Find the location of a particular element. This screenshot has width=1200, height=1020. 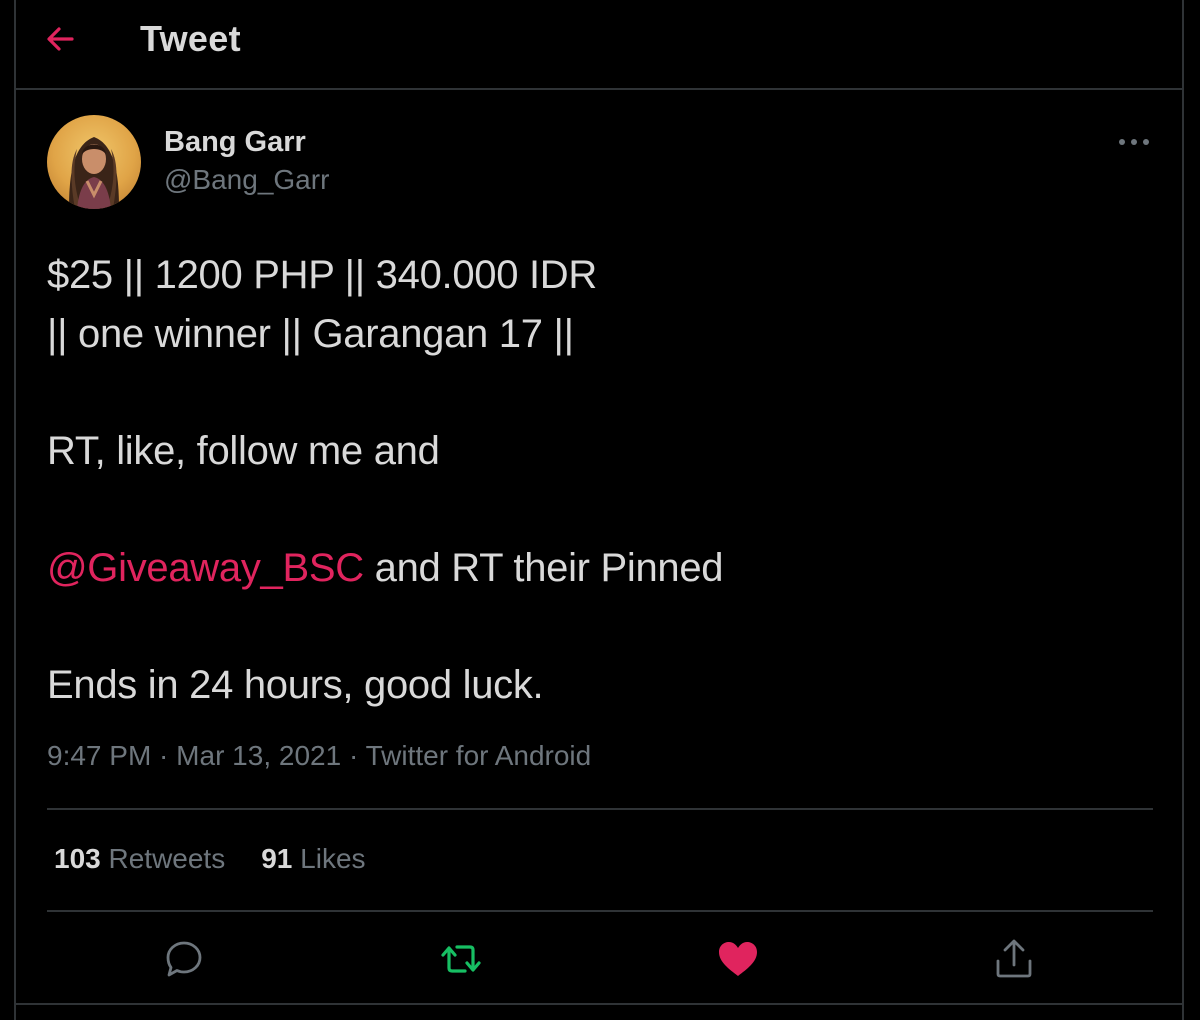

likes-stat: 91 Likes is located at coordinates (313, 859).